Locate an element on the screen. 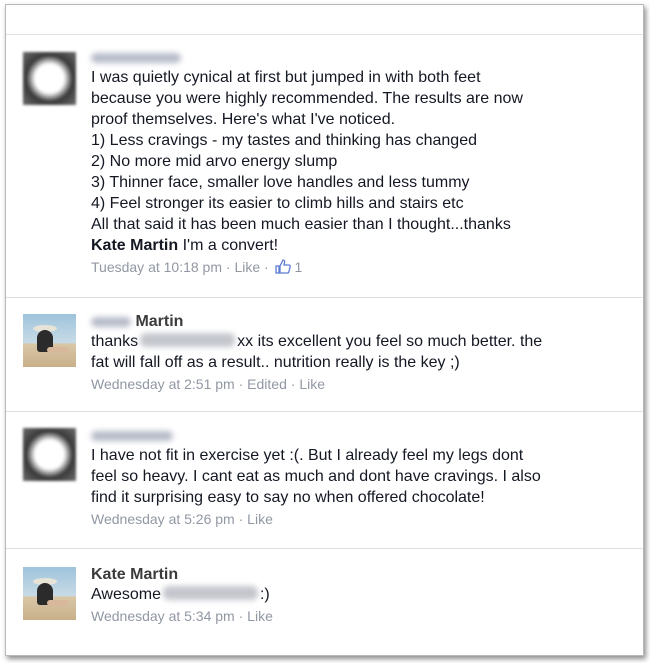 This screenshot has height=663, width=650. thread-header-bar is located at coordinates (324, 20).